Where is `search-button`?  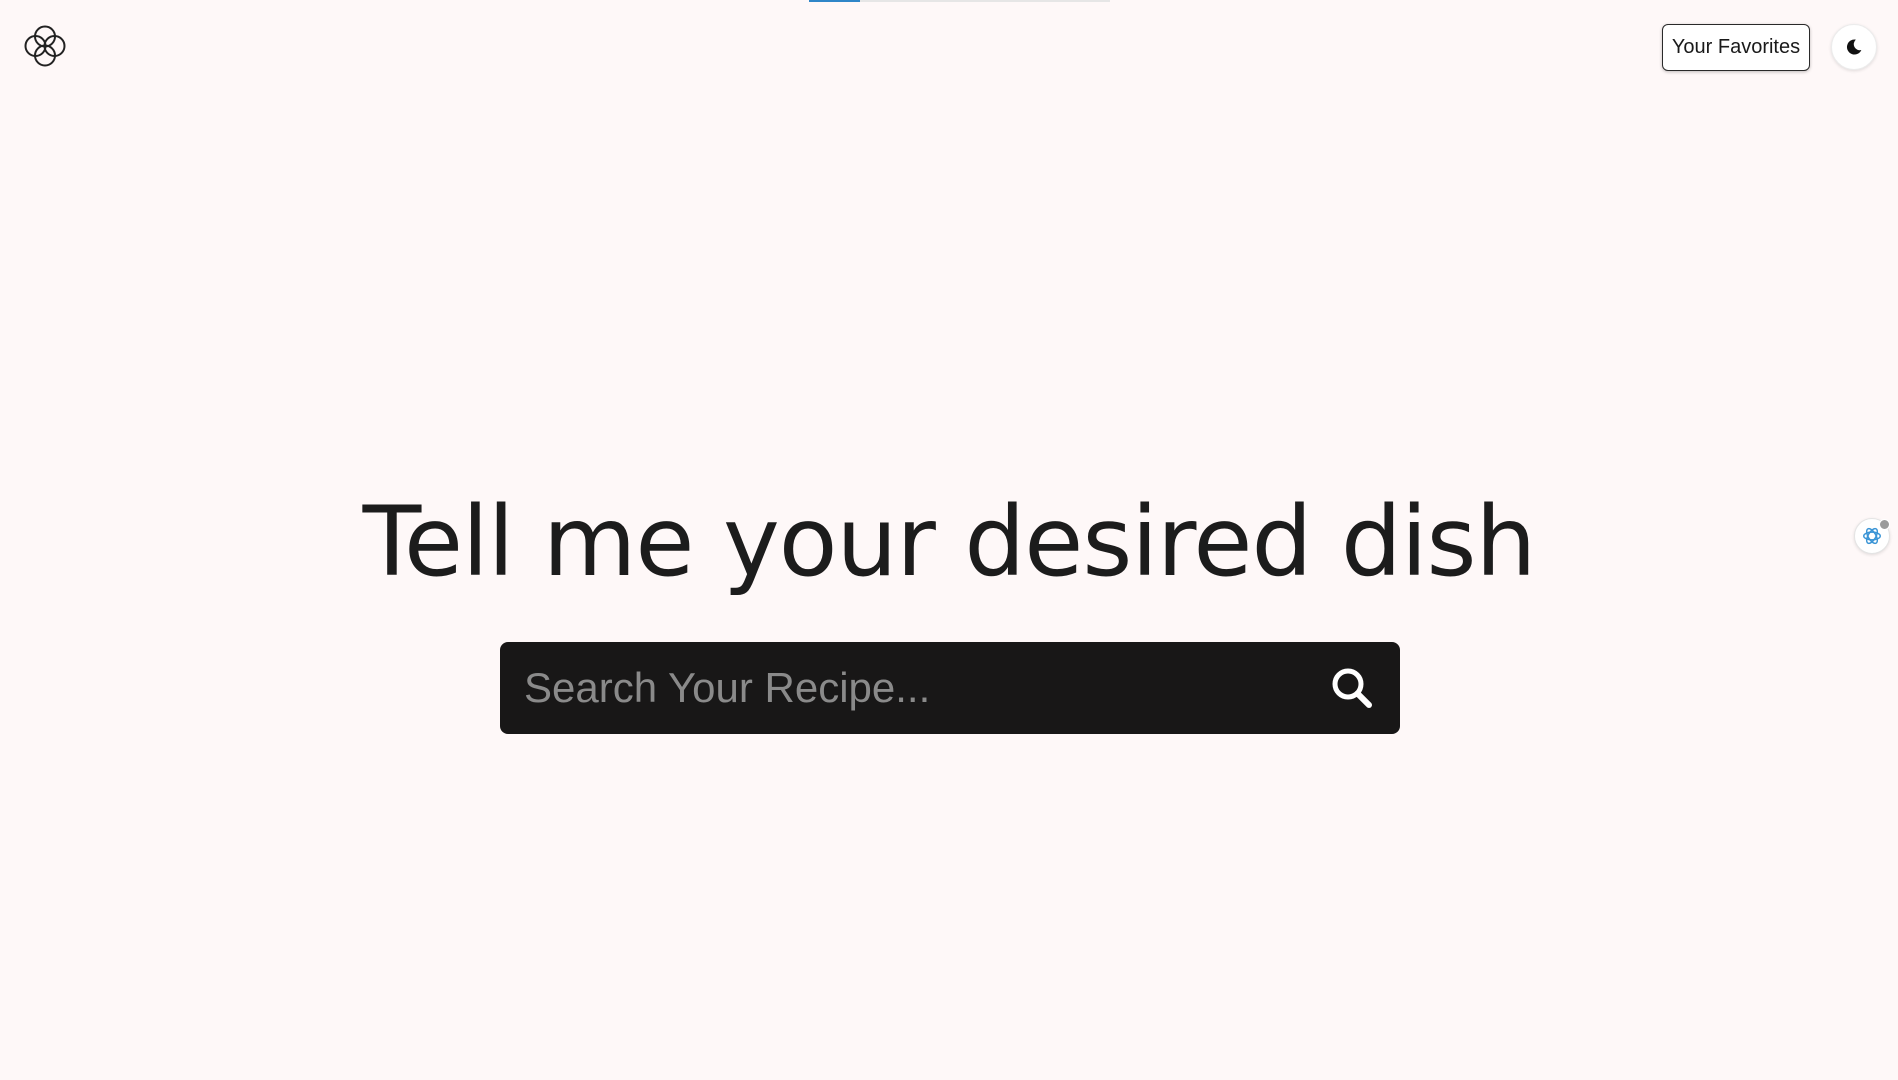 search-button is located at coordinates (1352, 688).